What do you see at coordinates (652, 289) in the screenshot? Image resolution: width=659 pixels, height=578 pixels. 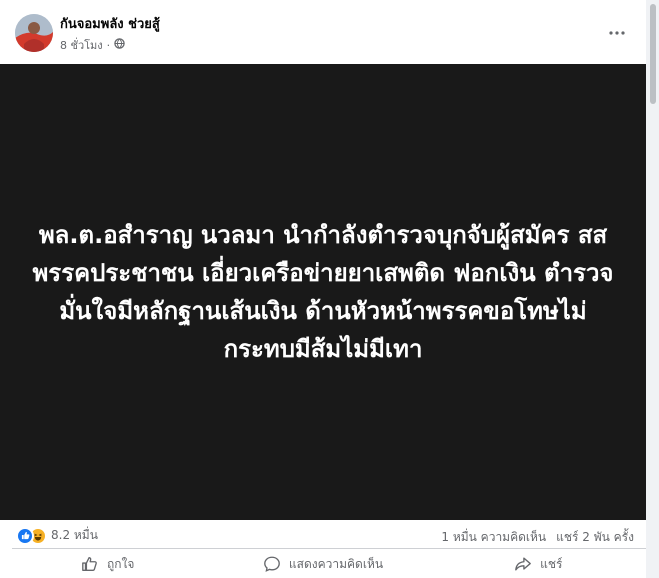 I see `page-scrollbar` at bounding box center [652, 289].